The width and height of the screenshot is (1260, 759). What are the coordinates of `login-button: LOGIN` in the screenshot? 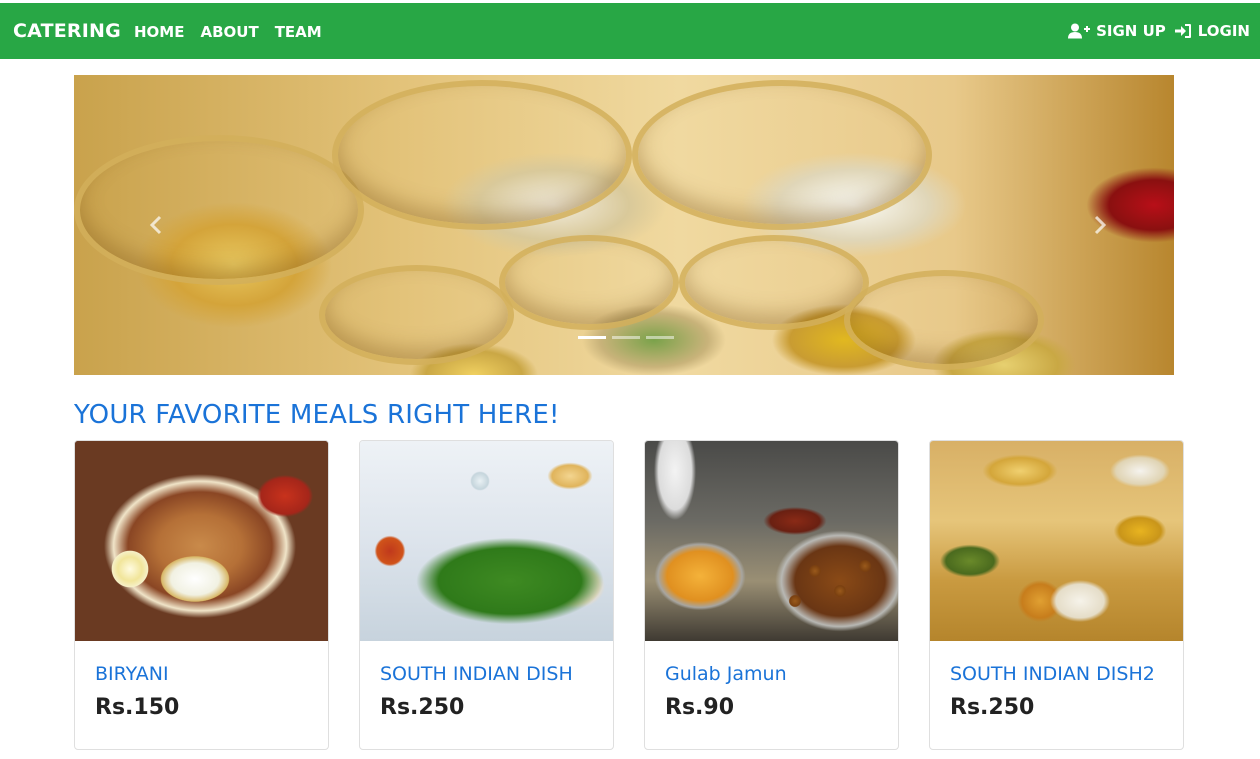 It's located at (1212, 31).